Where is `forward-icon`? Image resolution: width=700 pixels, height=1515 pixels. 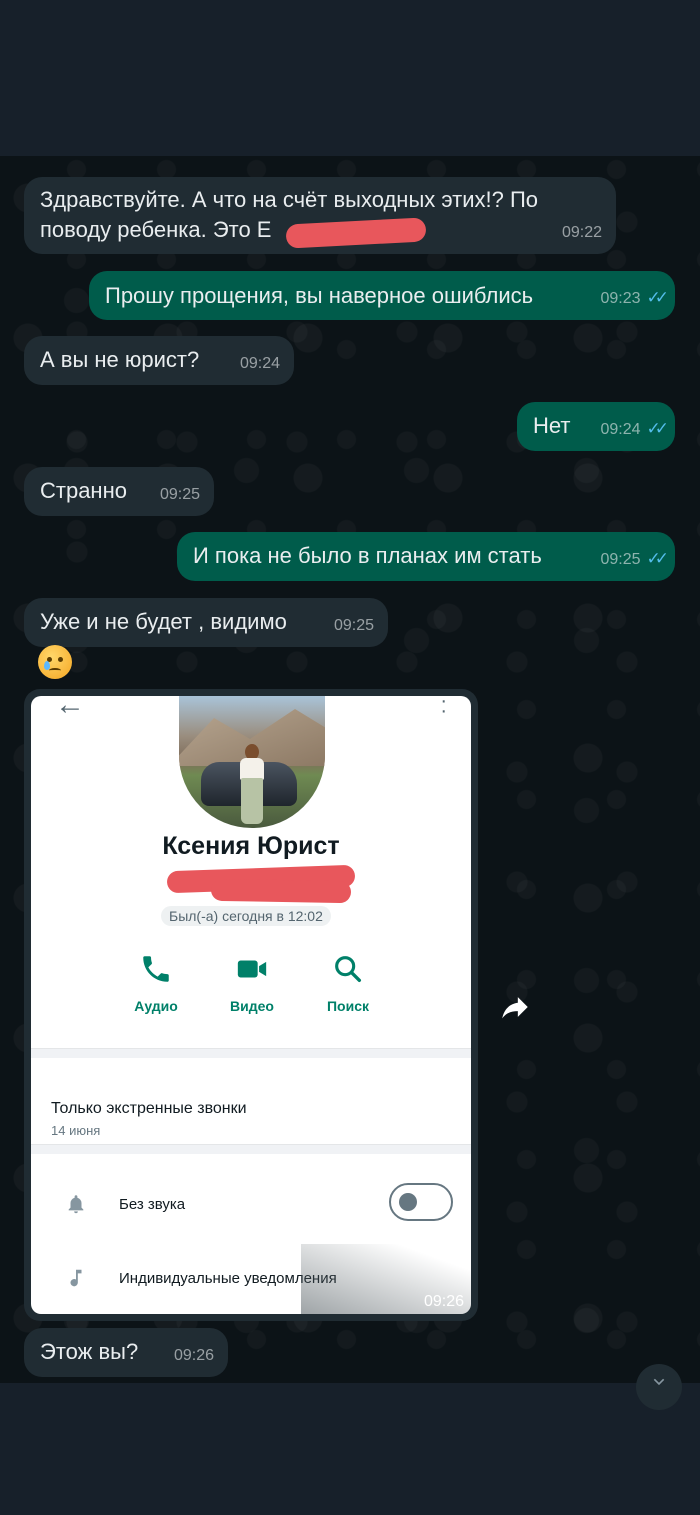 forward-icon is located at coordinates (515, 1007).